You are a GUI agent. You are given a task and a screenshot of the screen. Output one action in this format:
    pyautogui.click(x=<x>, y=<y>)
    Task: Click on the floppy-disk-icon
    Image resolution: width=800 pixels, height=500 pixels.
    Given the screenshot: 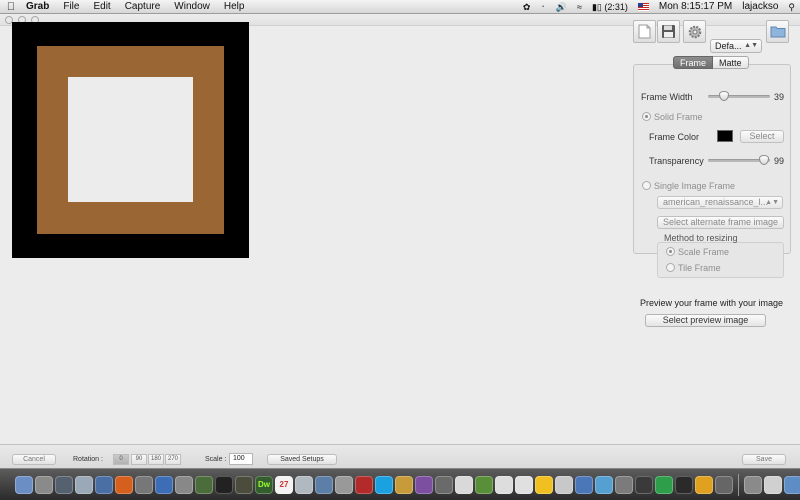 What is the action you would take?
    pyautogui.click(x=668, y=31)
    